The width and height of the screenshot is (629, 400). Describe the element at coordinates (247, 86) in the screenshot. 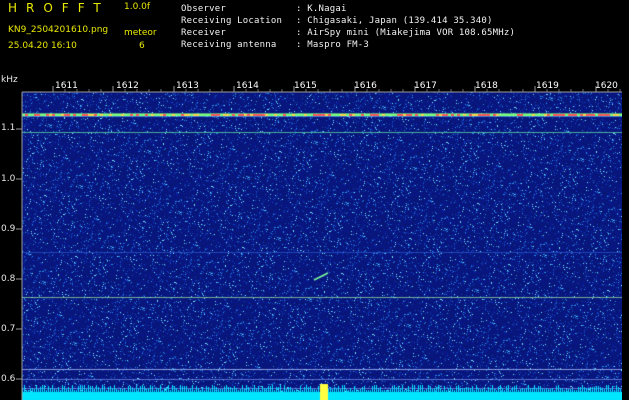

I see `x-tick-label-4: 1614` at that location.